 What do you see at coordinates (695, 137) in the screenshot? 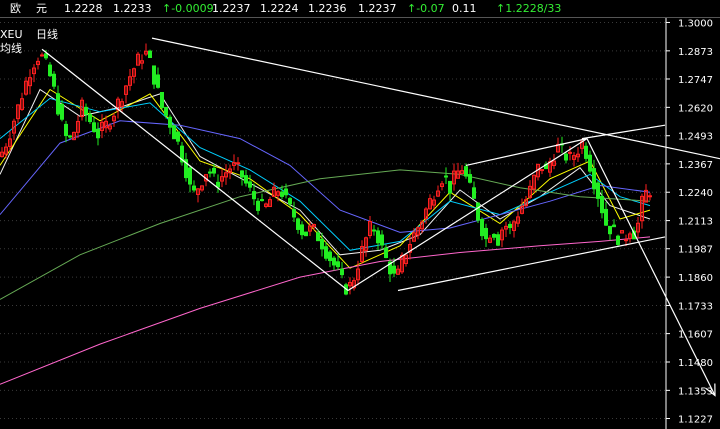
I see `tick-label: 1.2493` at bounding box center [695, 137].